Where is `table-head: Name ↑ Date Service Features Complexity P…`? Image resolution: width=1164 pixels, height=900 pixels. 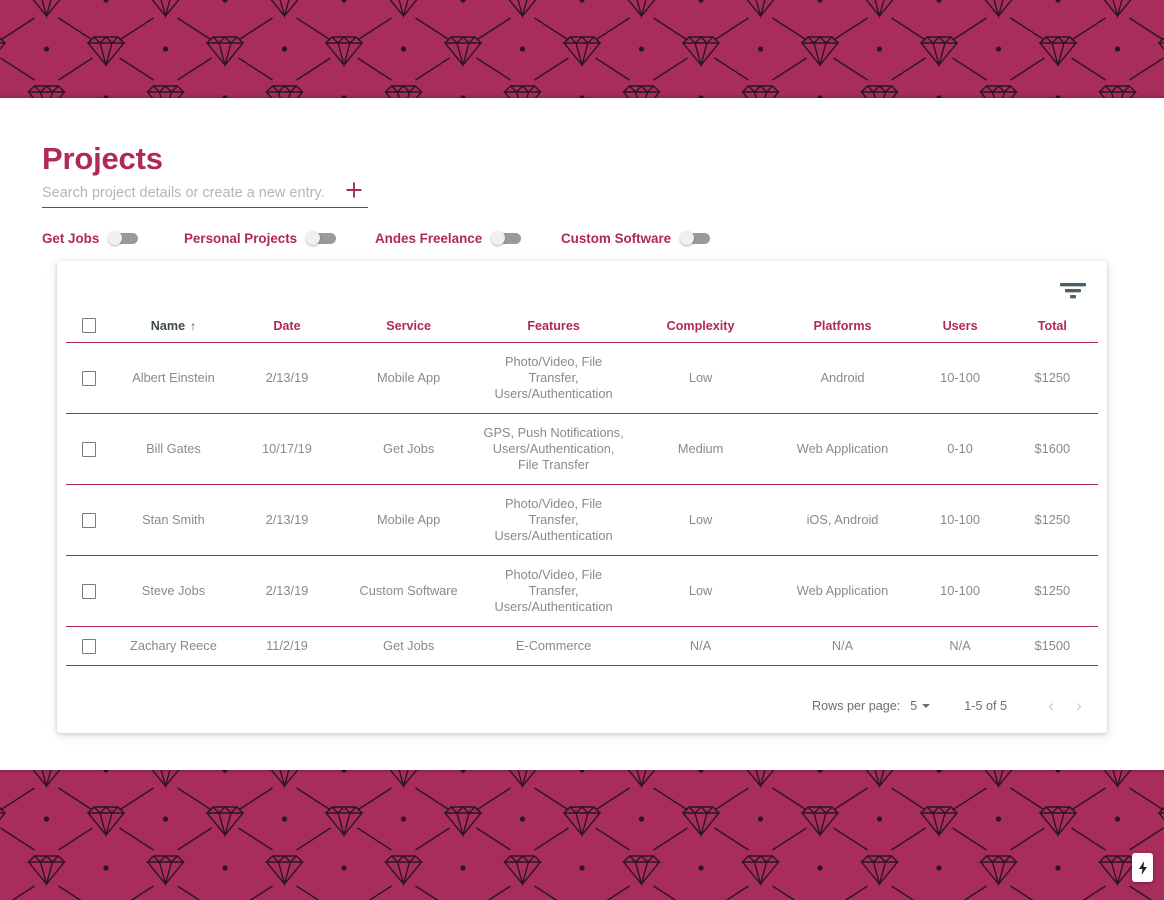 table-head: Name ↑ Date Service Features Complexity P… is located at coordinates (582, 331).